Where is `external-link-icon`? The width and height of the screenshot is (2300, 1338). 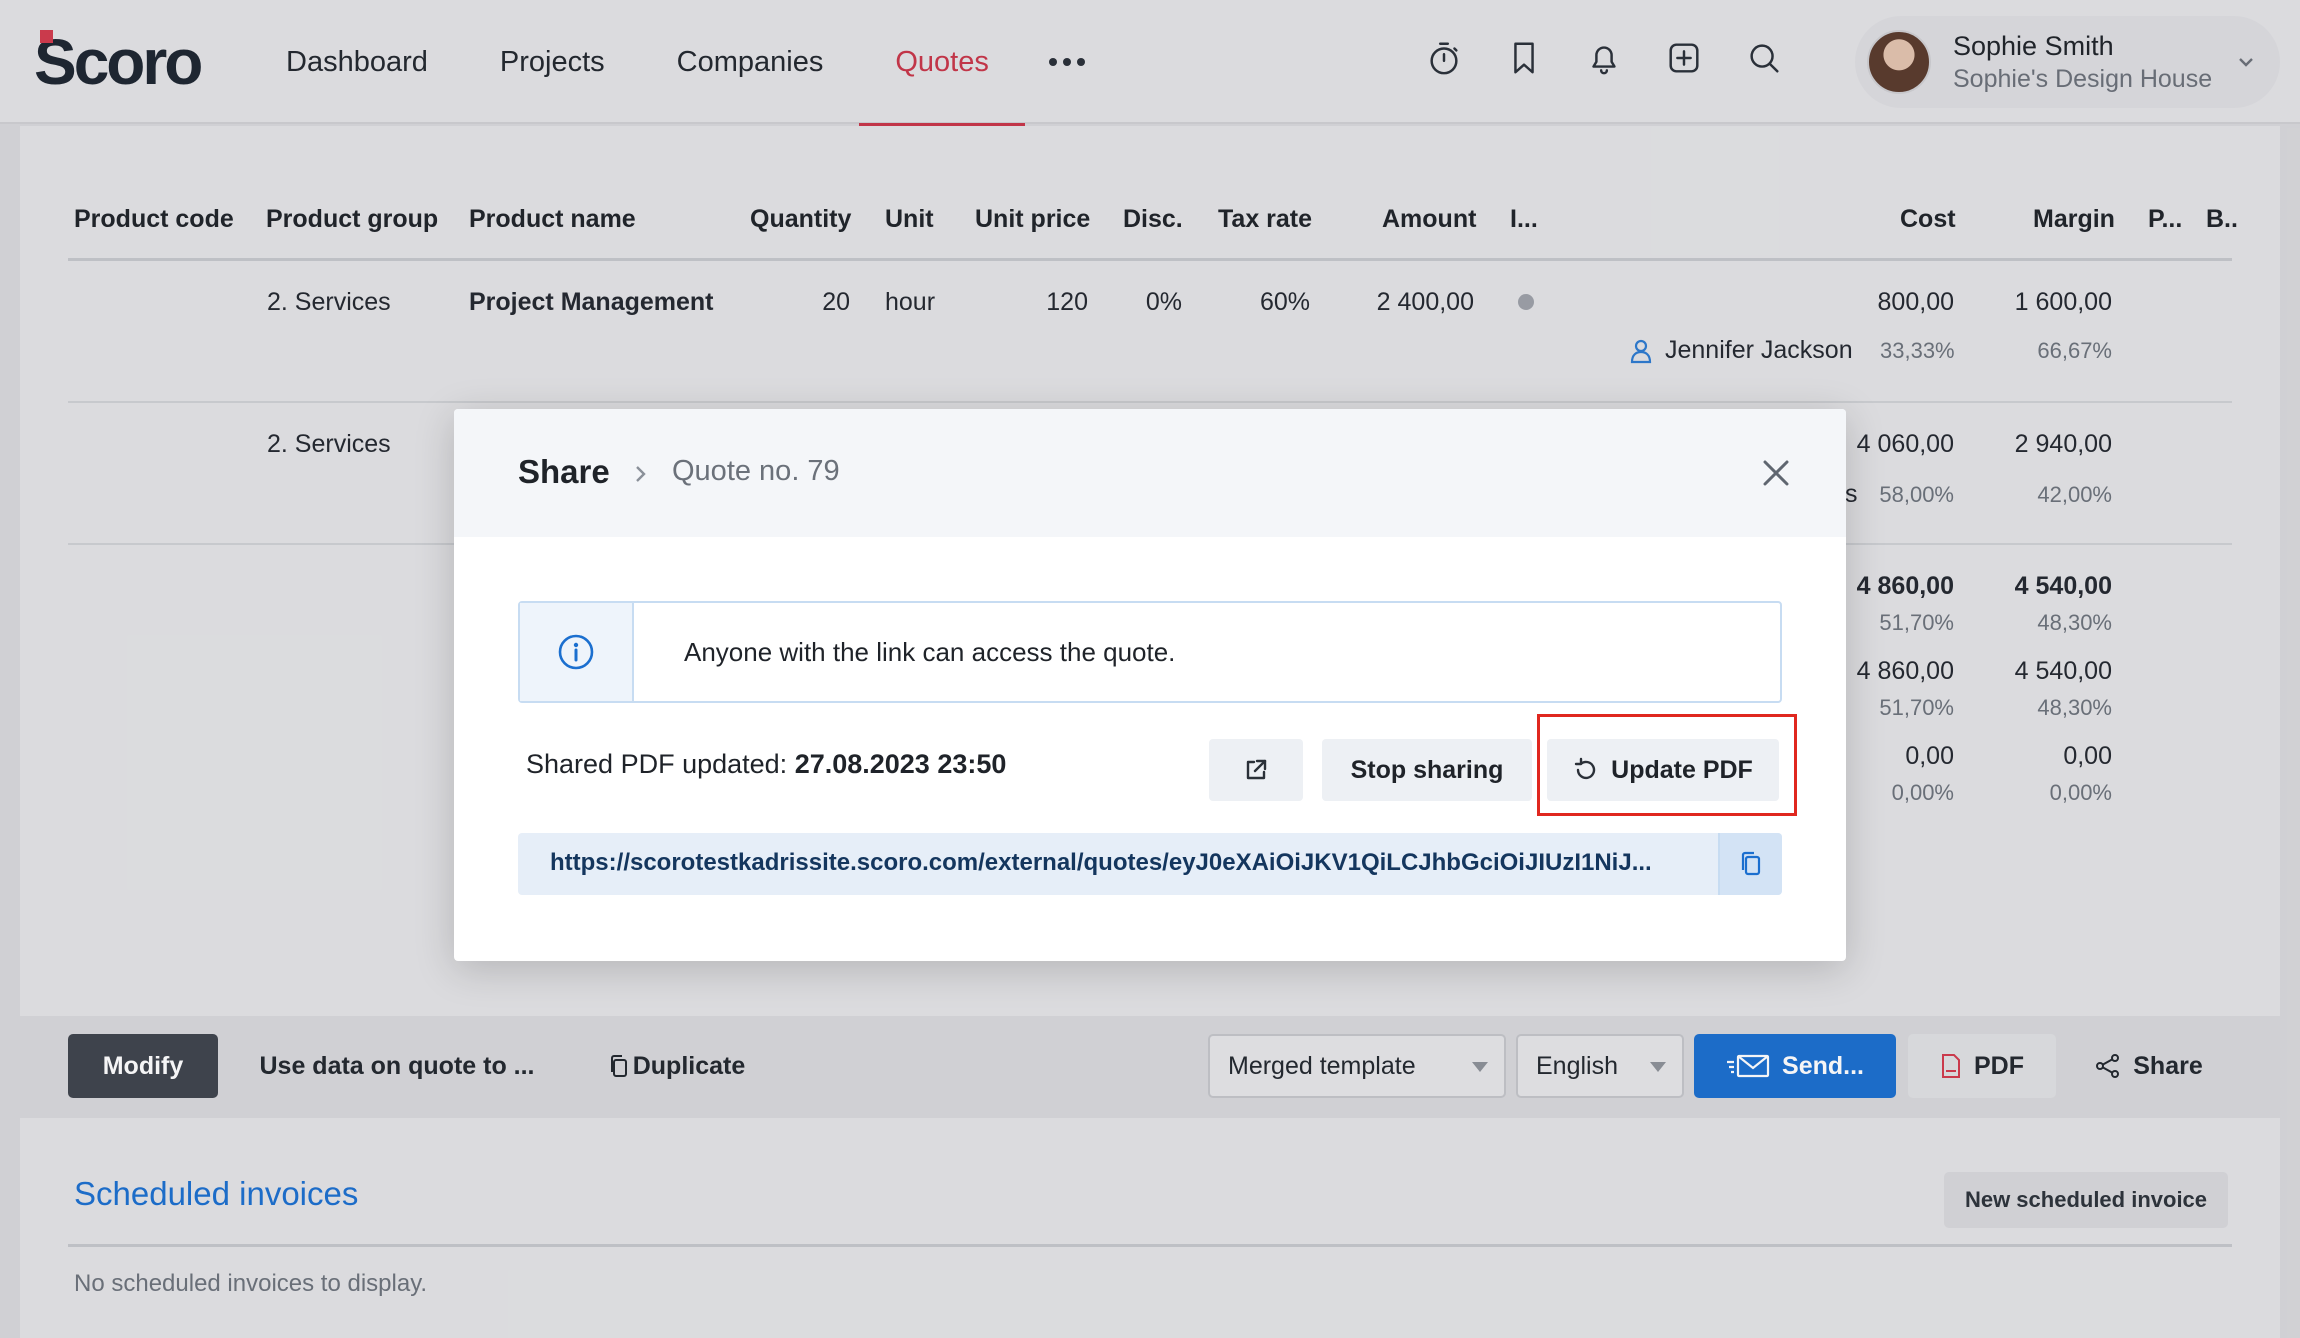 external-link-icon is located at coordinates (1256, 769).